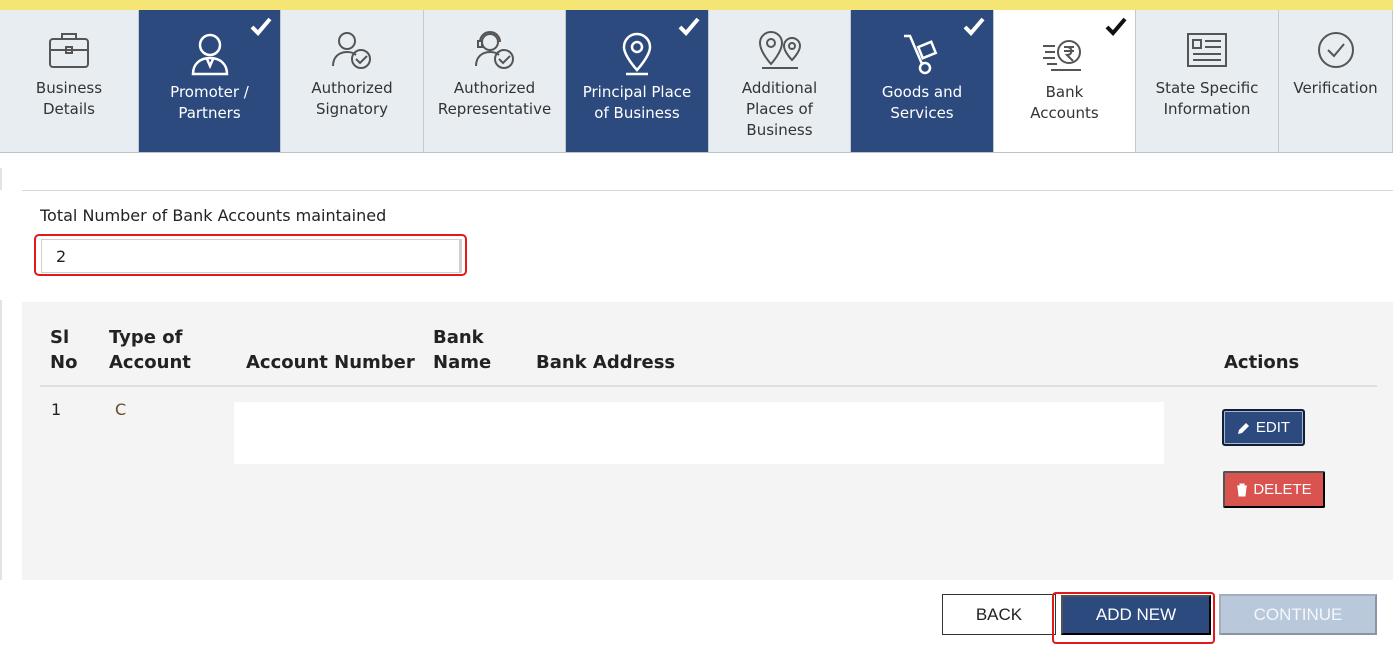  Describe the element at coordinates (780, 50) in the screenshot. I see `multi-pin-icon` at that location.